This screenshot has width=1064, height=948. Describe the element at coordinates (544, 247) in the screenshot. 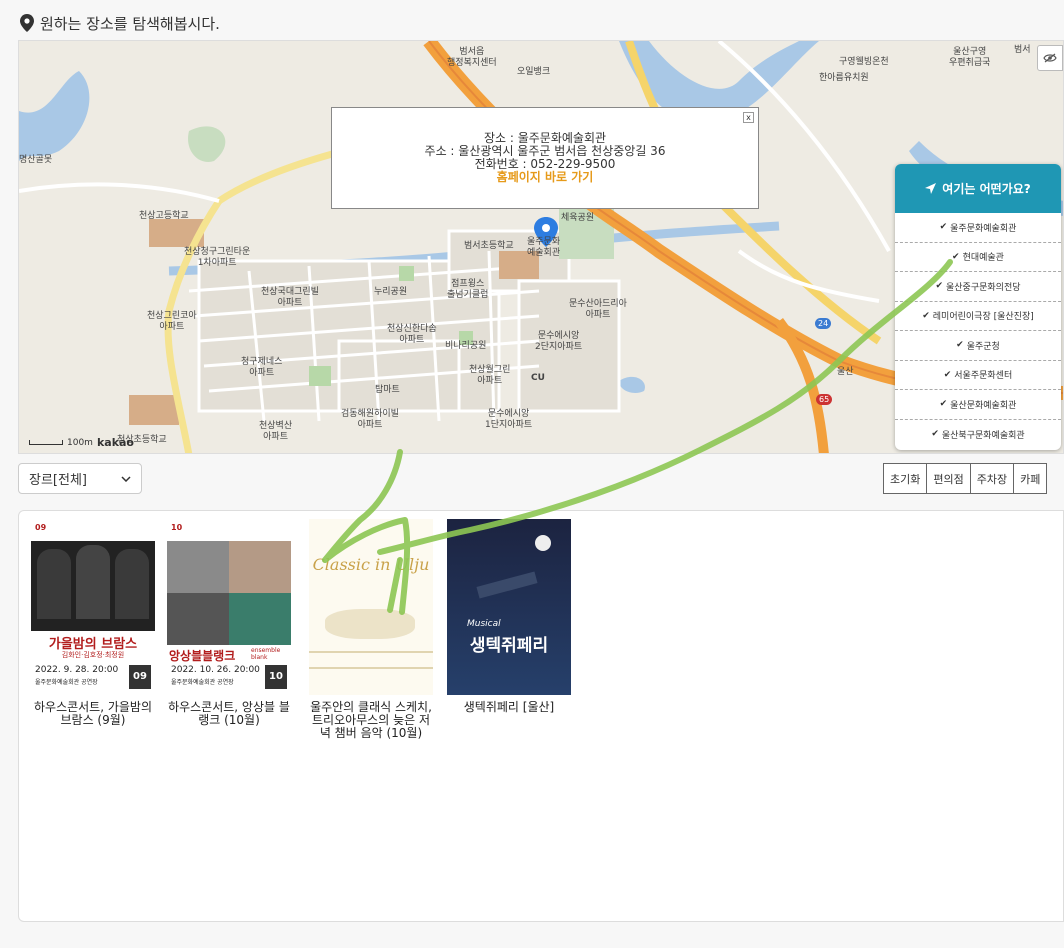

I see `map-label: 울주문화 예술회관` at that location.